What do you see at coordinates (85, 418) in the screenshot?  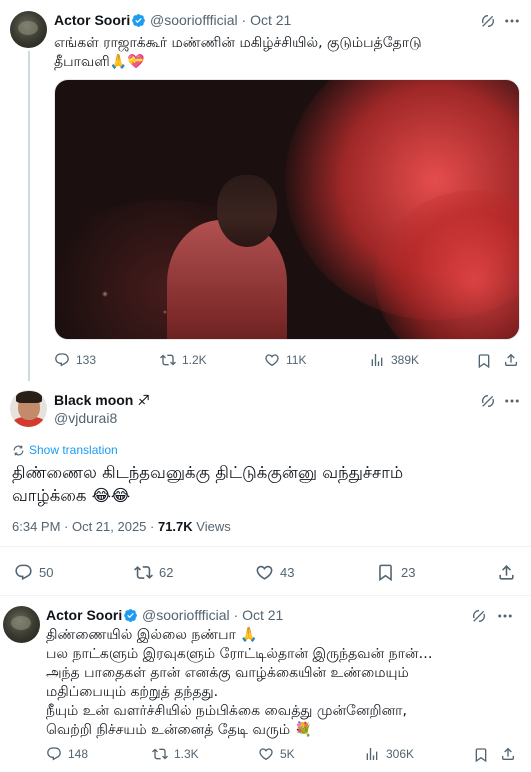 I see `author-handle: @vjdurai8` at bounding box center [85, 418].